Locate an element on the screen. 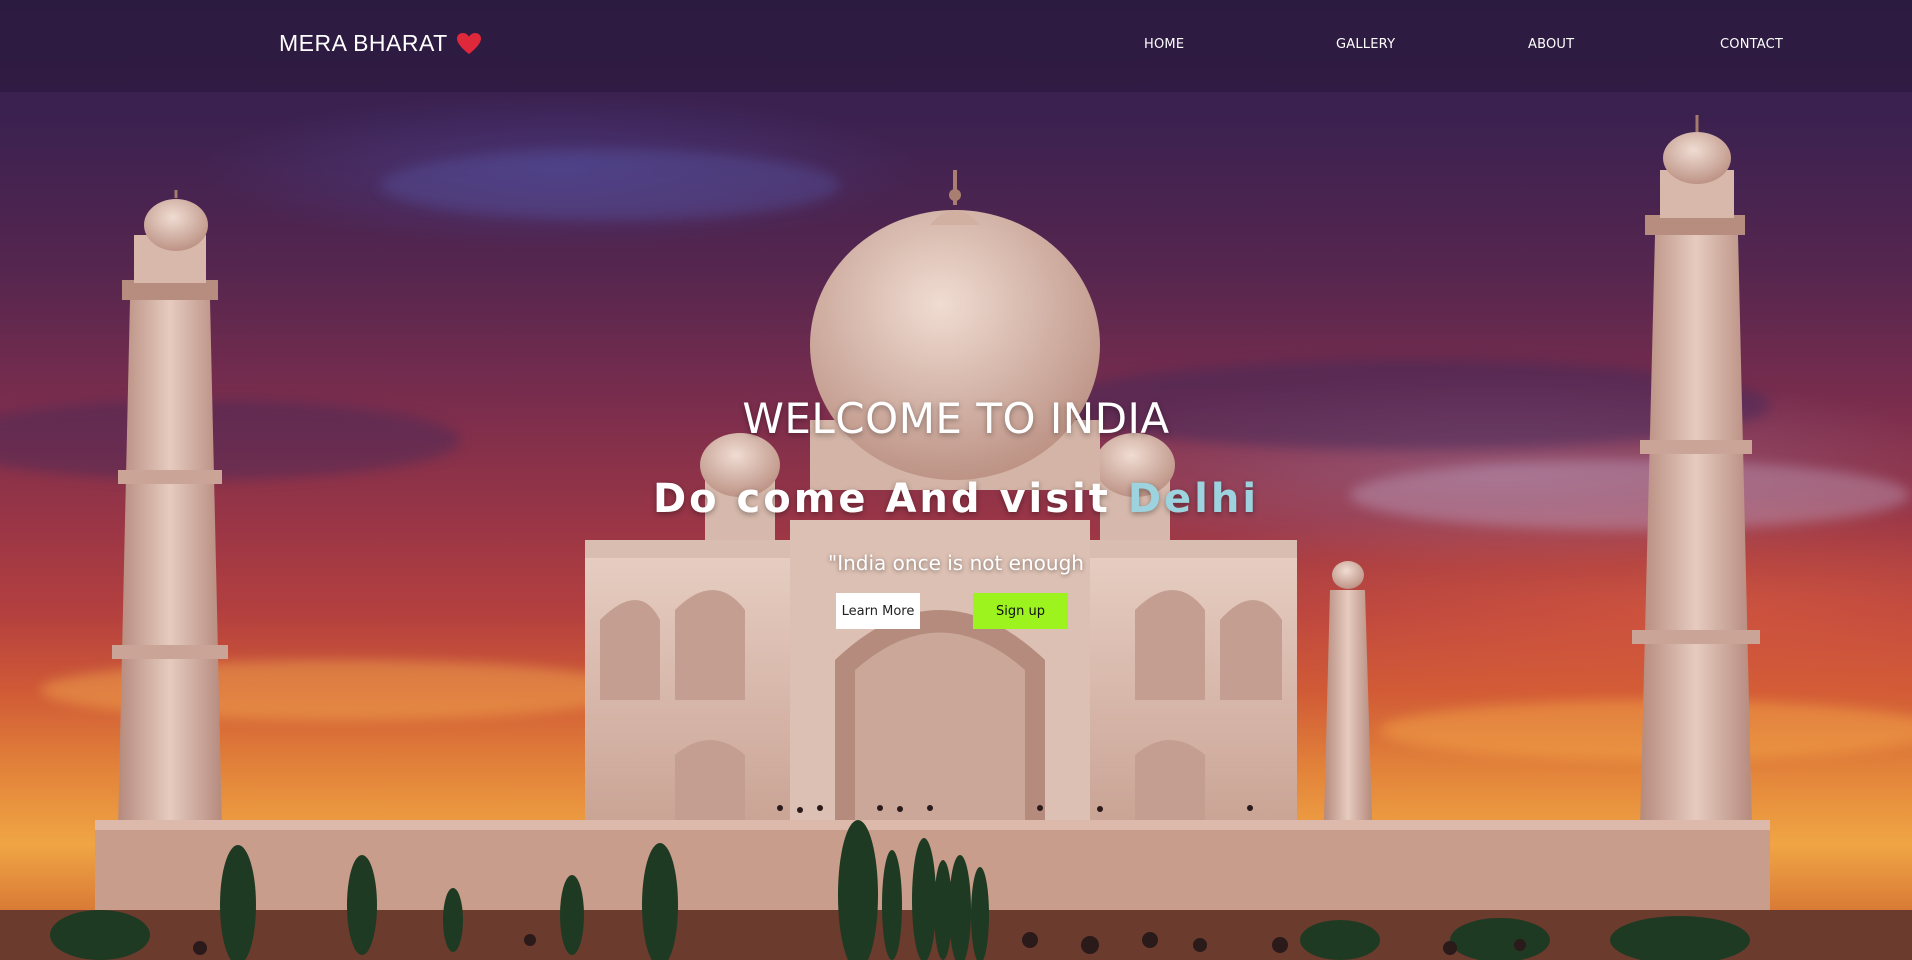  brand-logo: MERA BHARAT is located at coordinates (380, 43).